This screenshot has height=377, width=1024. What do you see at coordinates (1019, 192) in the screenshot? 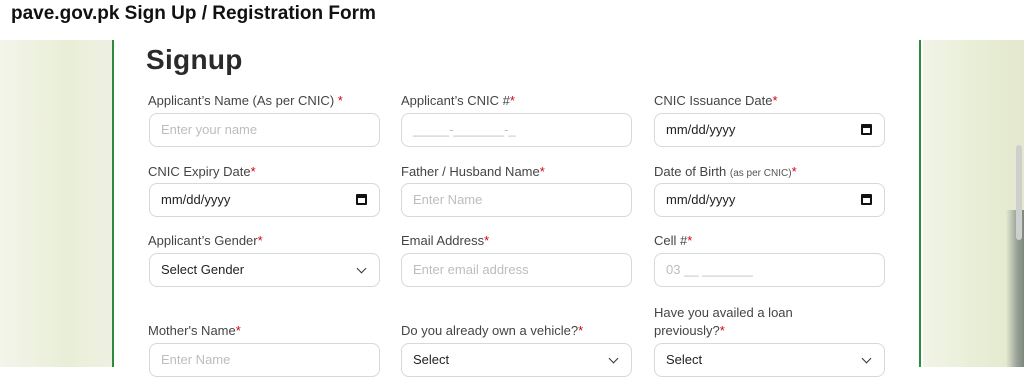
I see `scrollbar-thumb` at bounding box center [1019, 192].